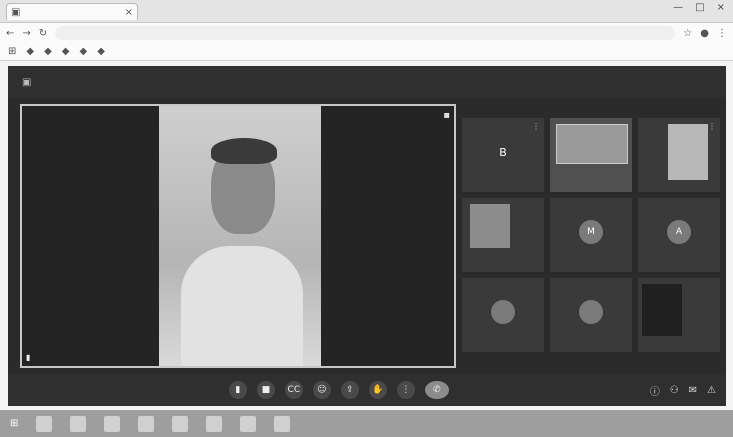 Image resolution: width=733 pixels, height=437 pixels. I want to click on meet-logo-icon: ▣, so click(27, 82).